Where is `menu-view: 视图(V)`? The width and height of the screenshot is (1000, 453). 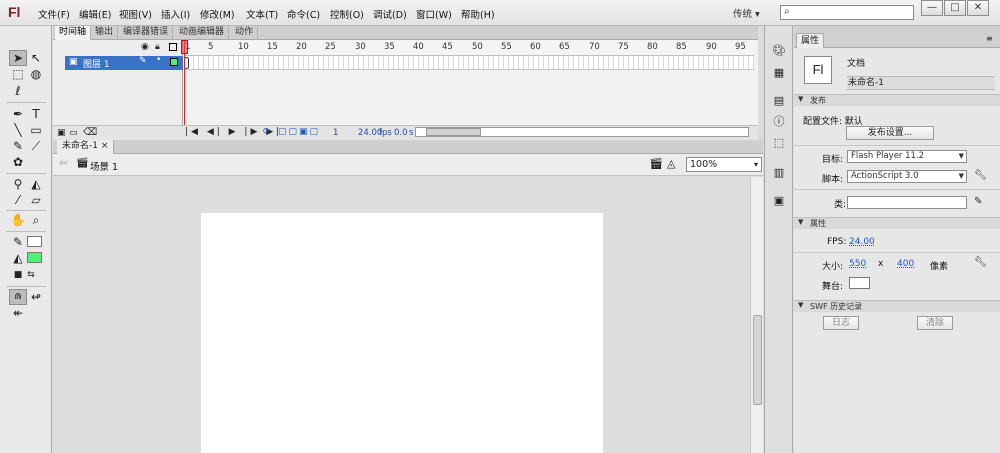 menu-view: 视图(V) is located at coordinates (135, 14).